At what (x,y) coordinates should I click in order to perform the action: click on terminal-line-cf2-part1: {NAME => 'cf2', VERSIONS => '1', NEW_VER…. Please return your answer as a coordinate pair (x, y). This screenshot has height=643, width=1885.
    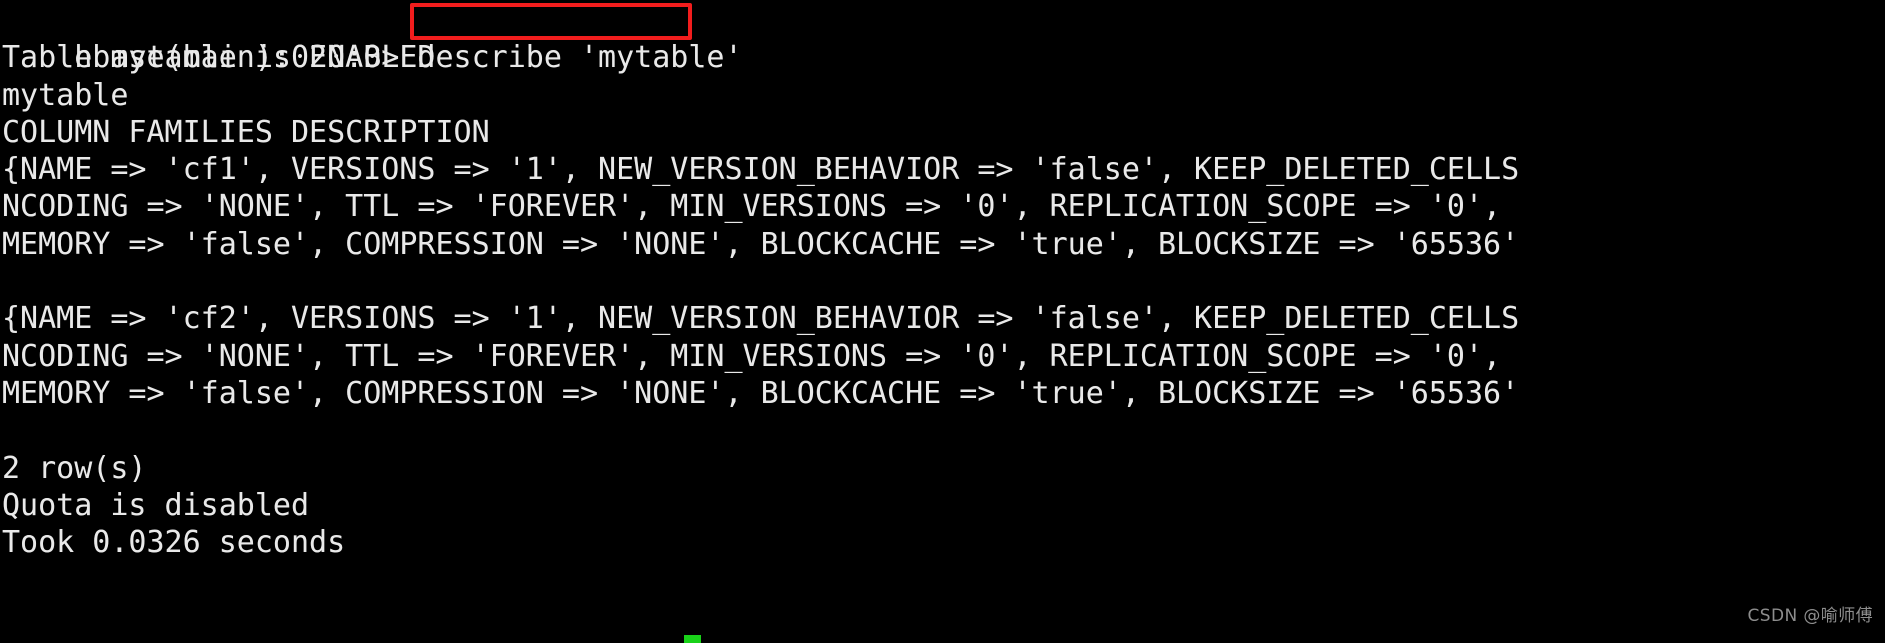
    Looking at the image, I should click on (761, 319).